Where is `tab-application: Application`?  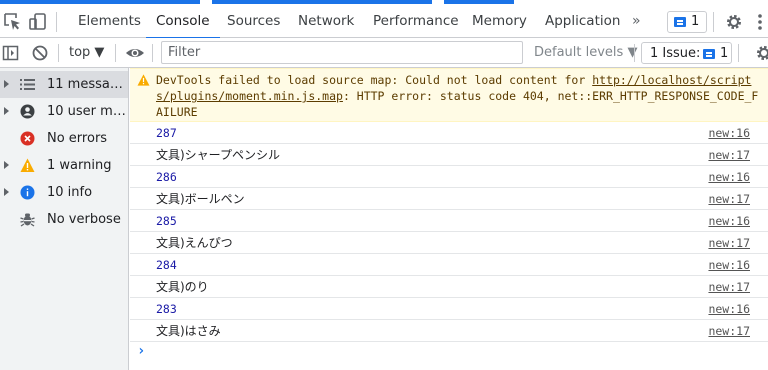
tab-application: Application is located at coordinates (582, 21).